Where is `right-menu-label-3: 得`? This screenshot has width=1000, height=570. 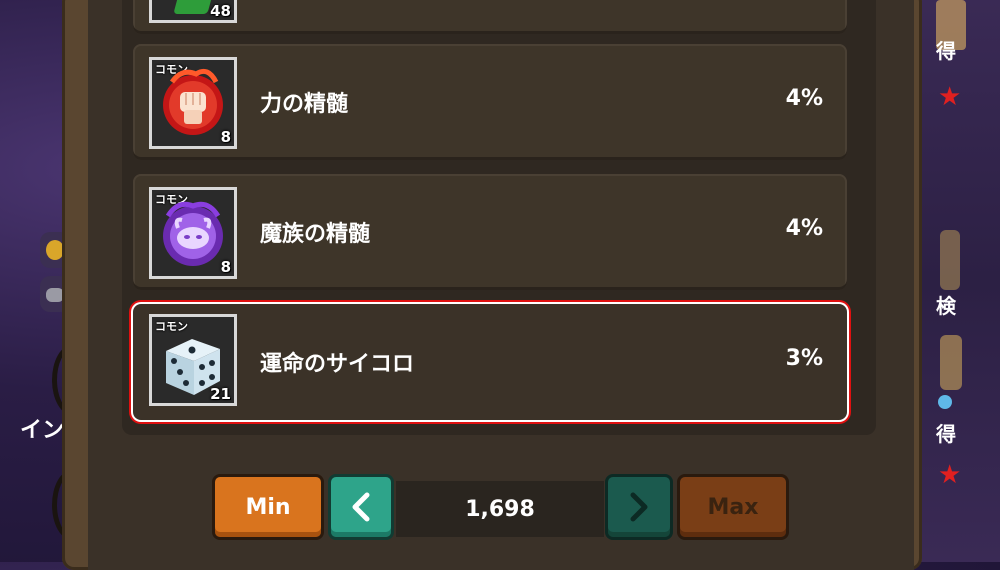 right-menu-label-3: 得 is located at coordinates (946, 434).